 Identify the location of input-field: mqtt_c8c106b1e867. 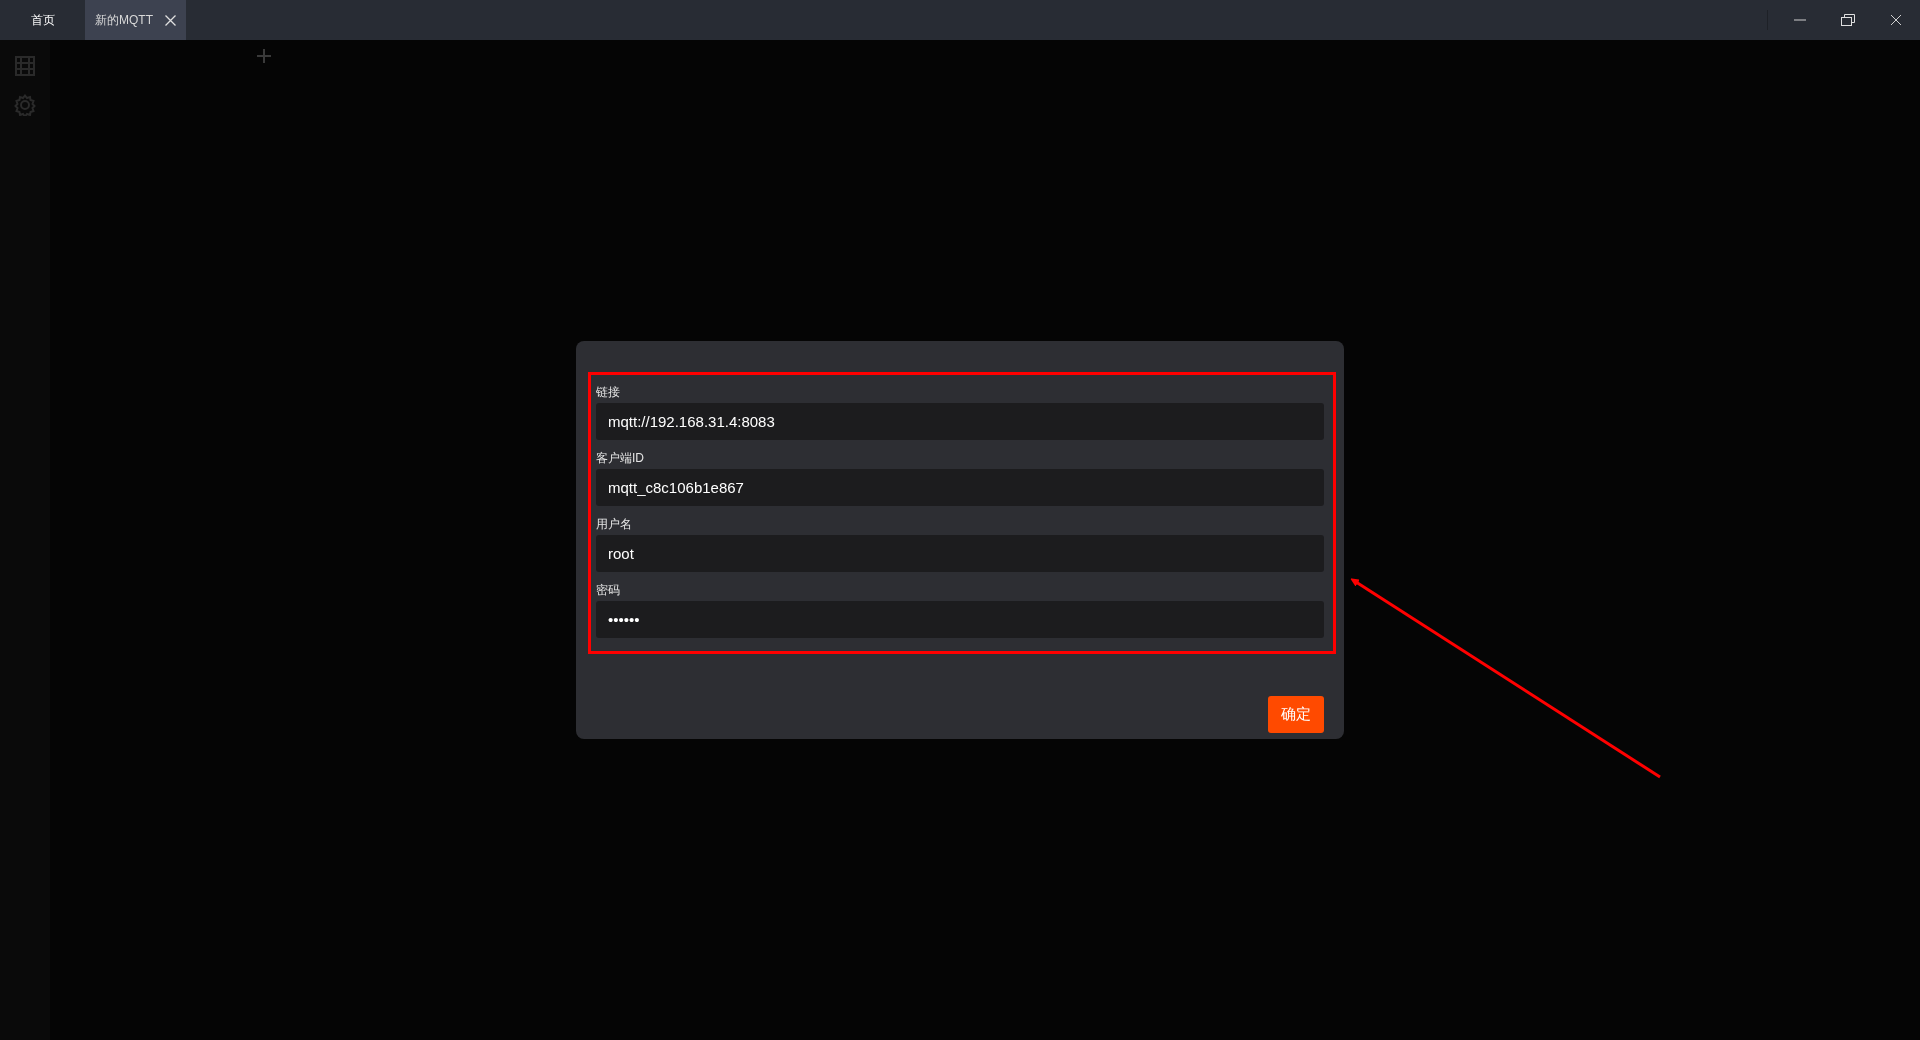
(960, 487).